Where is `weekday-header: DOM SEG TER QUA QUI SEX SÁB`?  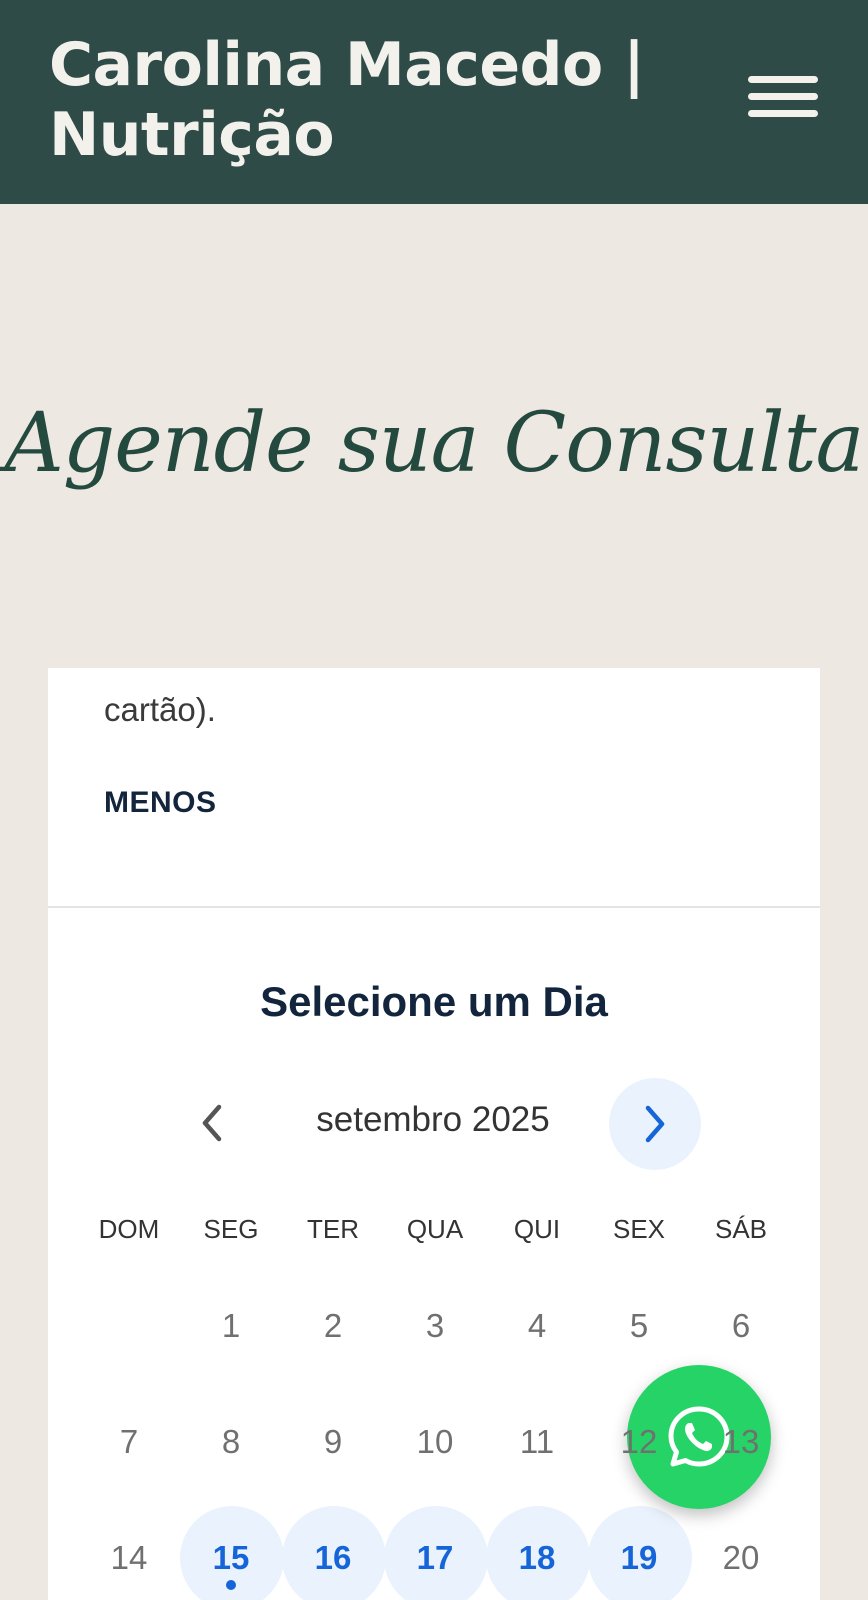
weekday-header: DOM SEG TER QUA QUI SEX SÁB is located at coordinates (435, 1229).